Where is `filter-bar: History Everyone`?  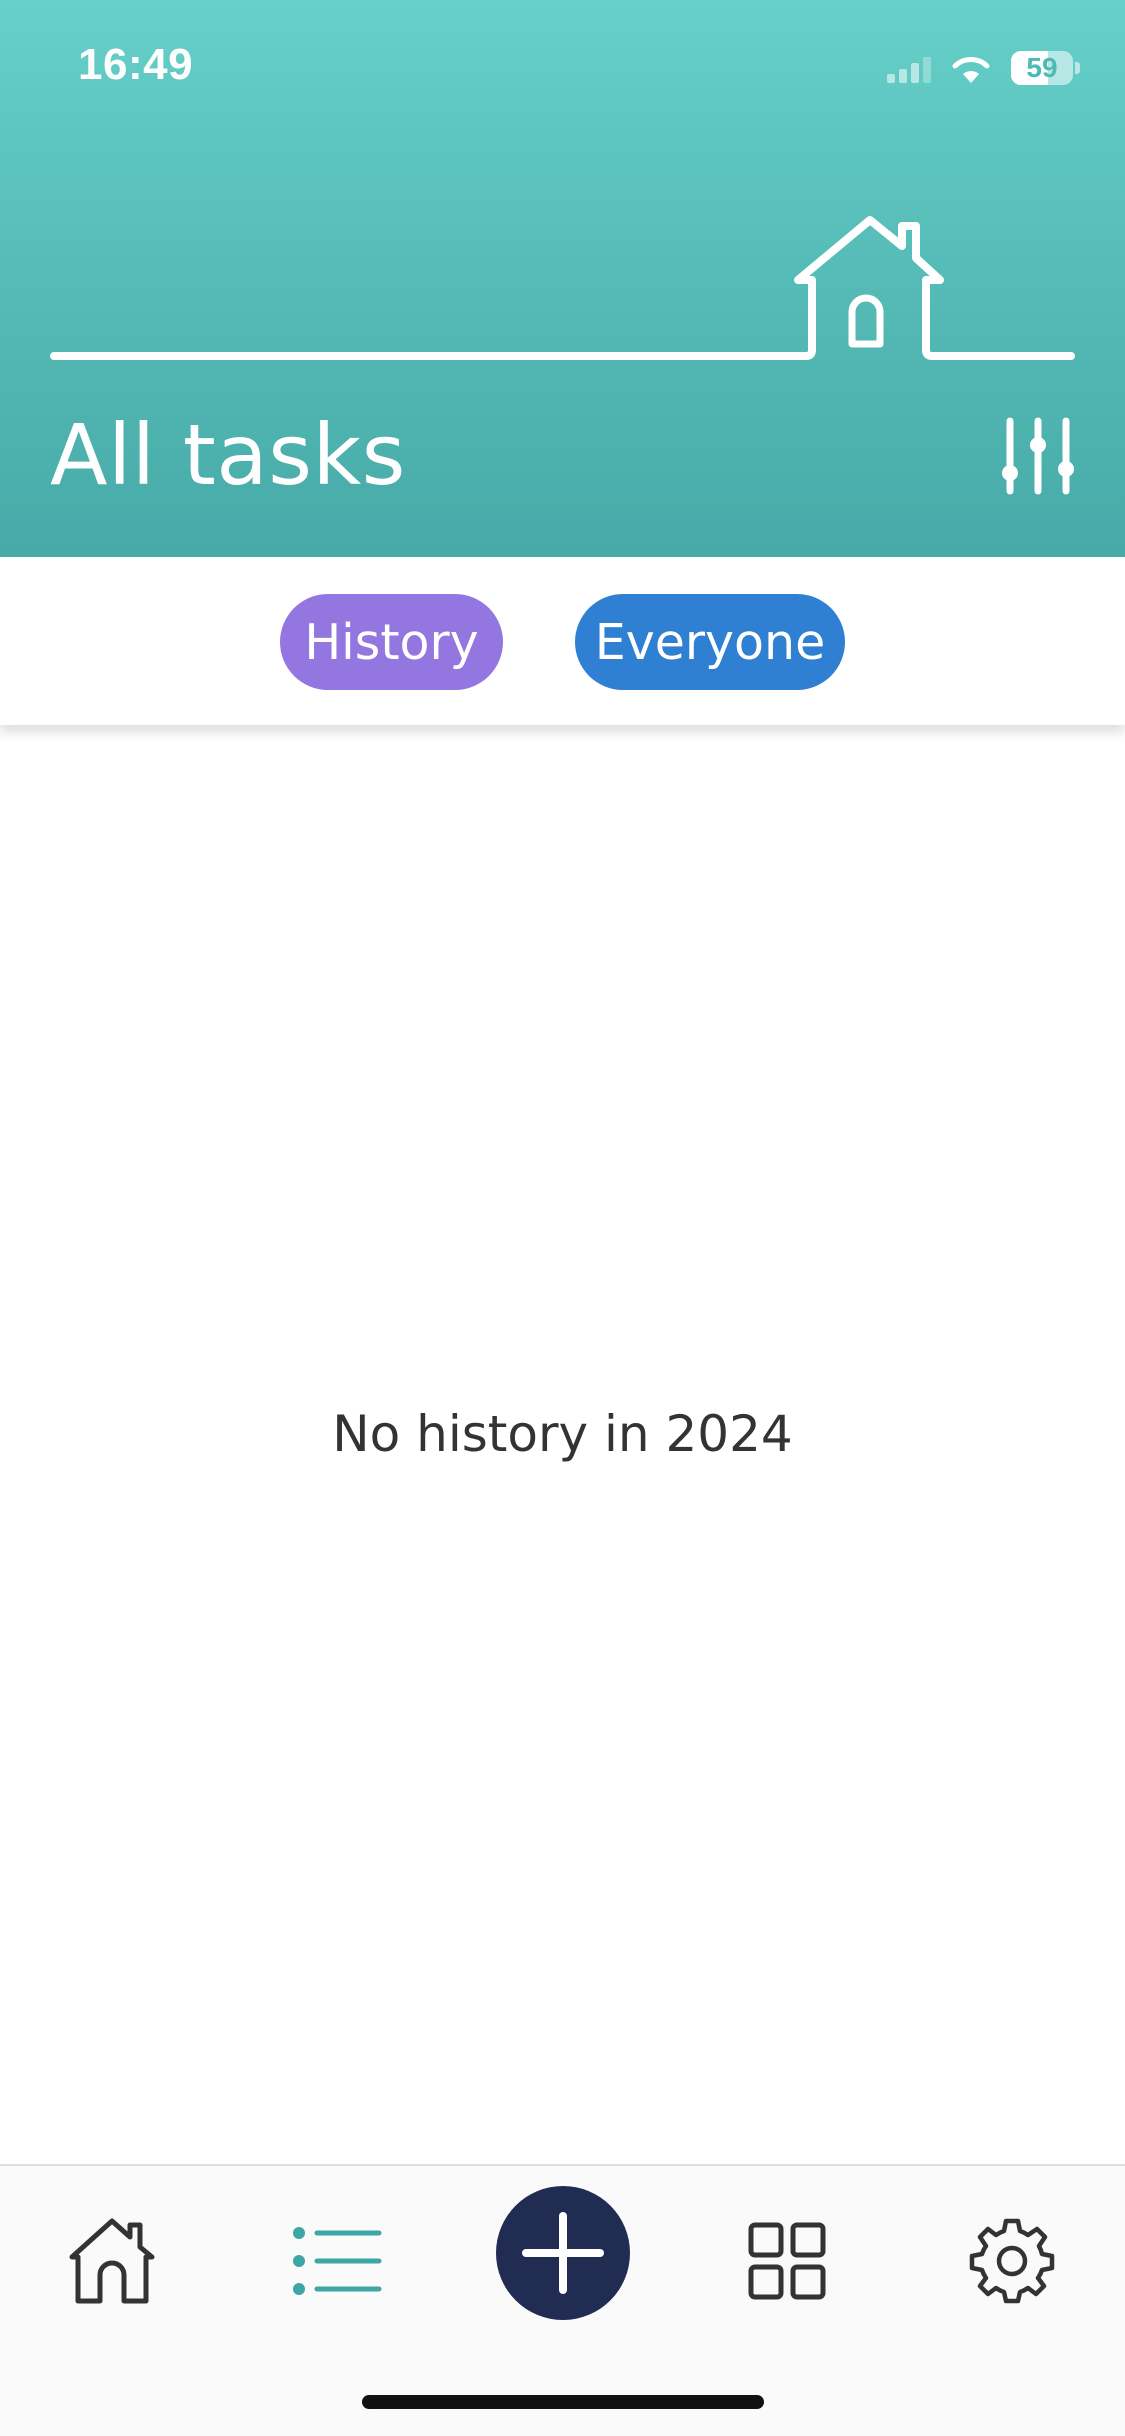 filter-bar: History Everyone is located at coordinates (562, 641).